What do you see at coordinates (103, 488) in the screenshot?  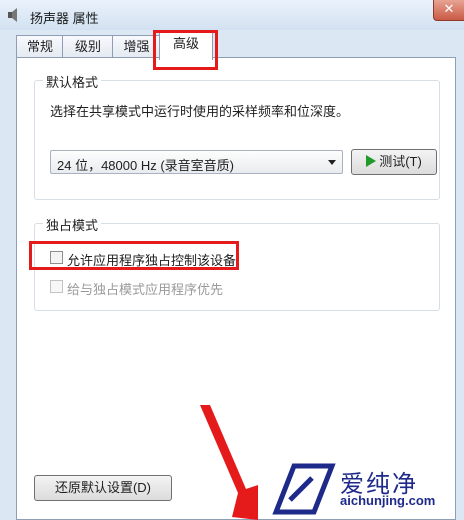 I see `restore-defaults-button: 还原默认设置(D)` at bounding box center [103, 488].